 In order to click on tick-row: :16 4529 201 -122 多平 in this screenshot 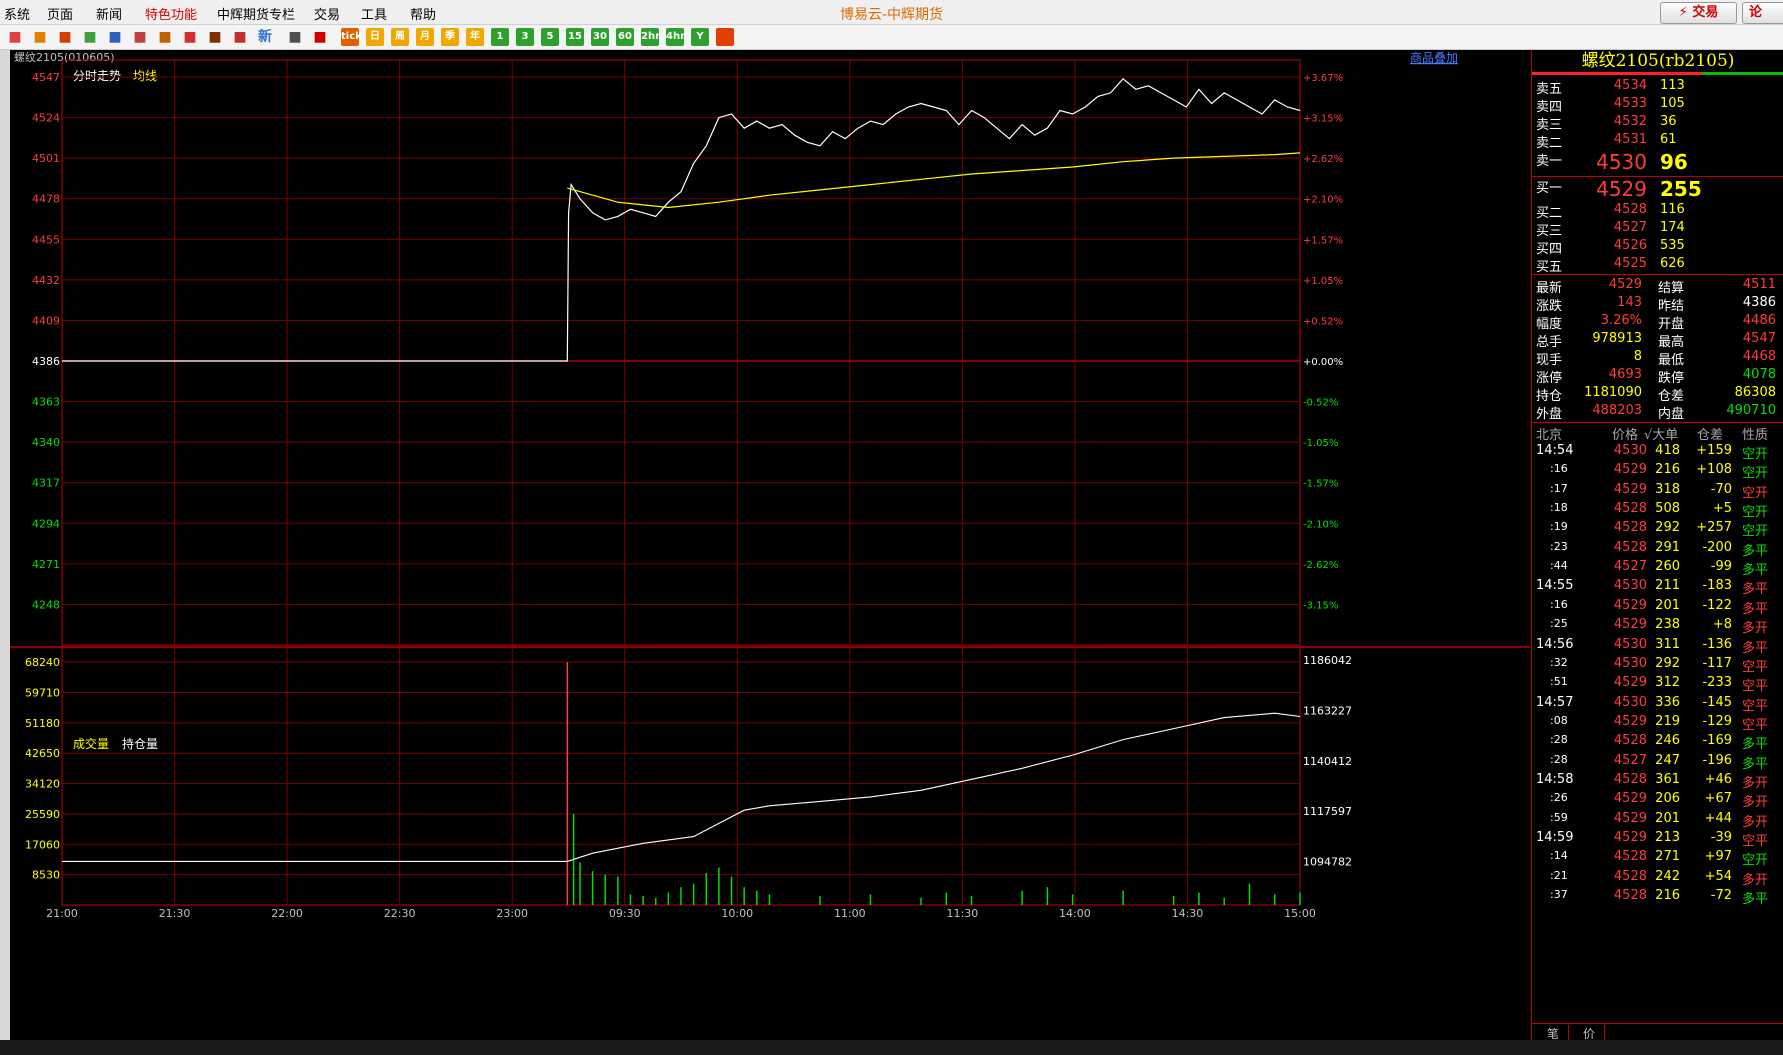, I will do `click(1657, 607)`.